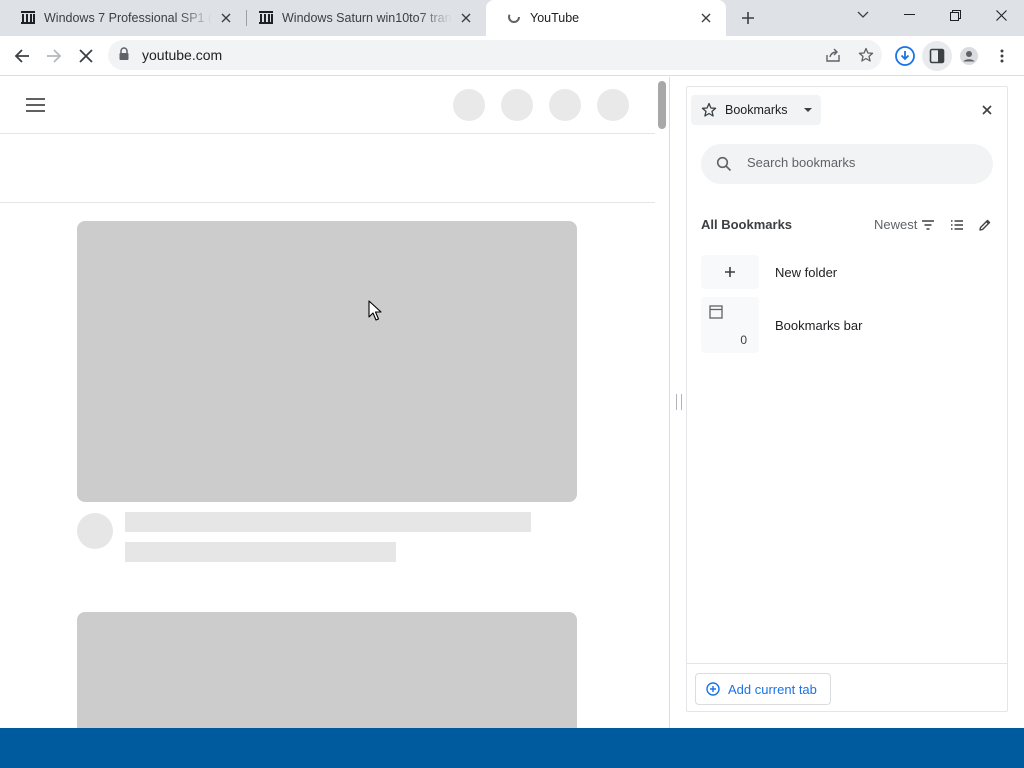 Image resolution: width=1024 pixels, height=768 pixels. I want to click on minimize-button, so click(909, 15).